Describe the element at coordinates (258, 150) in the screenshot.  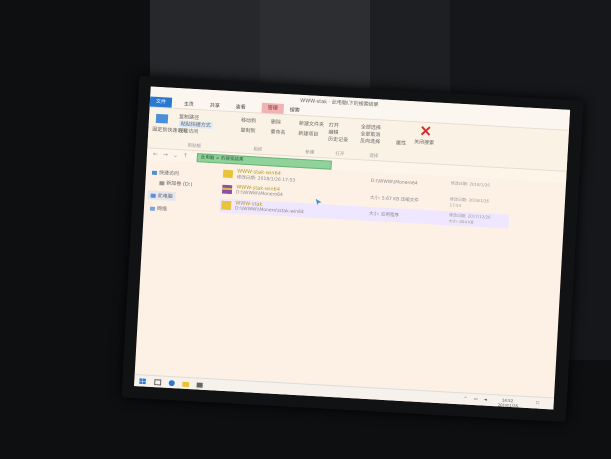
I see `group-label-organize: 组织` at that location.